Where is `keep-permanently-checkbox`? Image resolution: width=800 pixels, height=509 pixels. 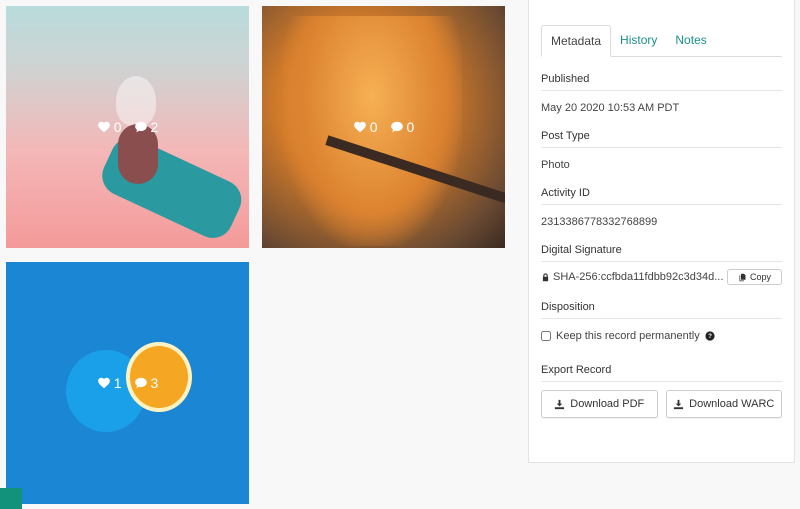
keep-permanently-checkbox is located at coordinates (546, 336).